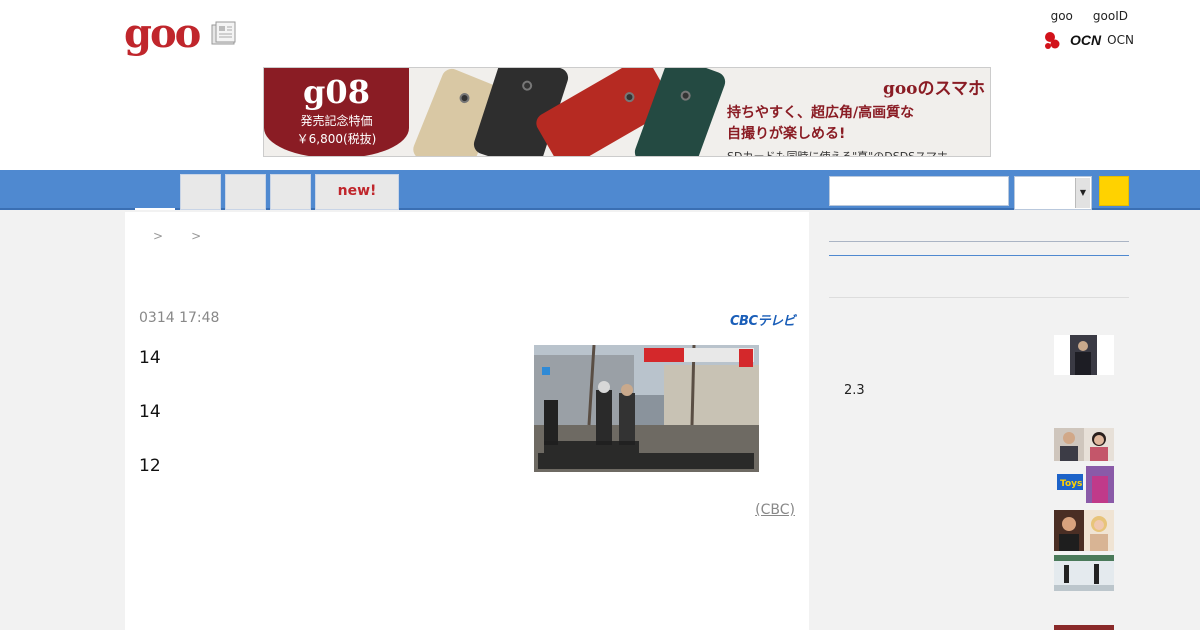  I want to click on search-input, so click(919, 191).